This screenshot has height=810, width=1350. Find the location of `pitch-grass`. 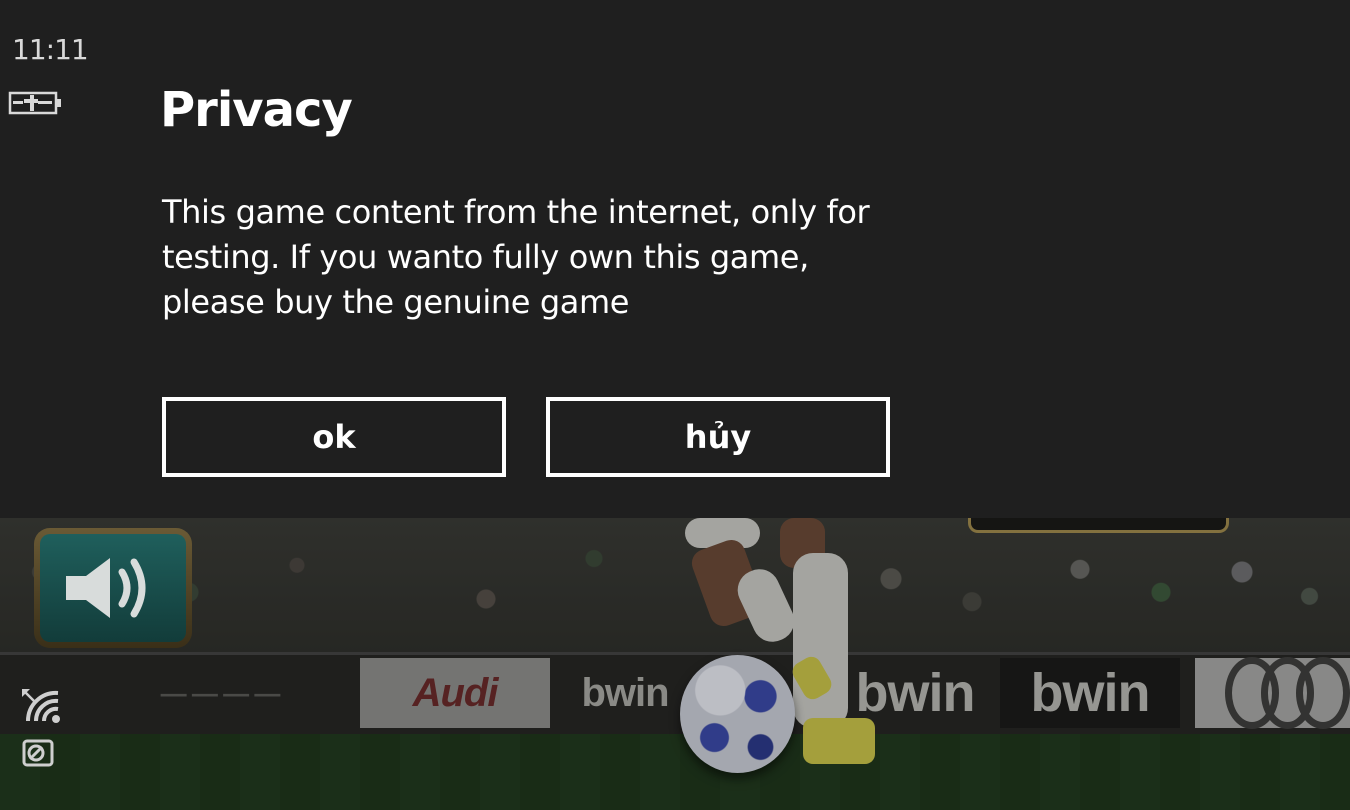

pitch-grass is located at coordinates (675, 772).